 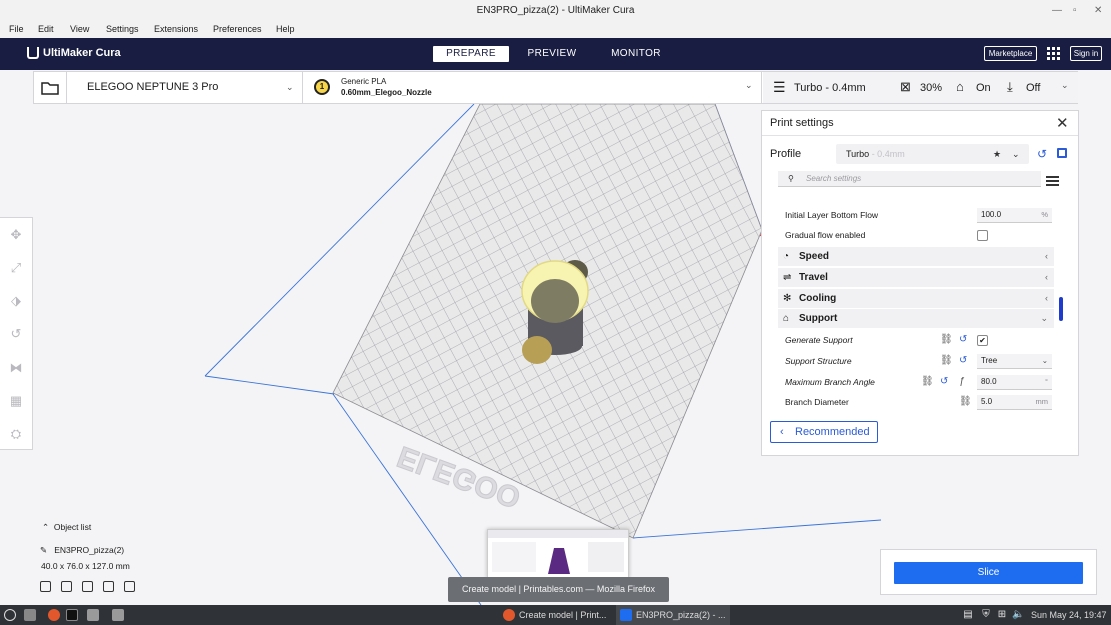 I want to click on menu-view: View, so click(x=79, y=29).